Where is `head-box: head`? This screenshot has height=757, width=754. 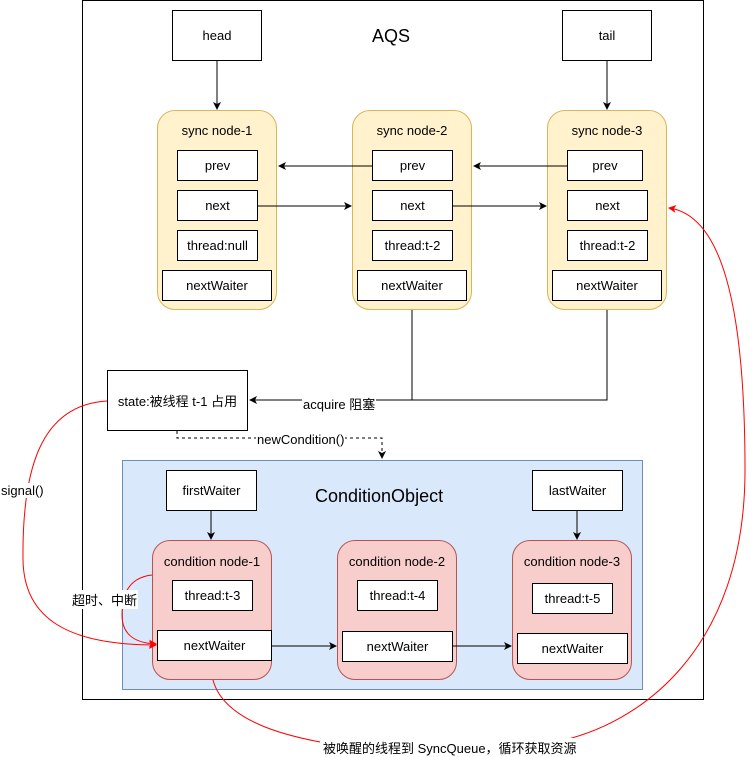
head-box: head is located at coordinates (217, 35).